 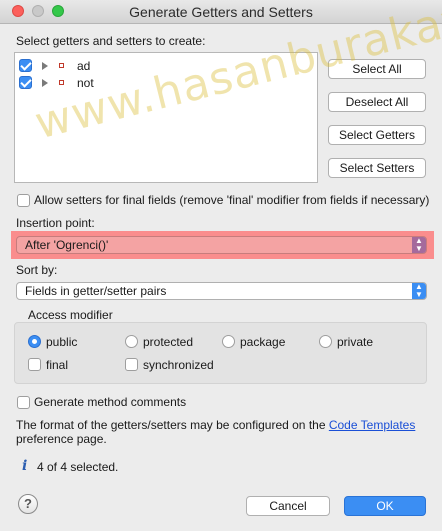 What do you see at coordinates (84, 66) in the screenshot?
I see `field-name: ad` at bounding box center [84, 66].